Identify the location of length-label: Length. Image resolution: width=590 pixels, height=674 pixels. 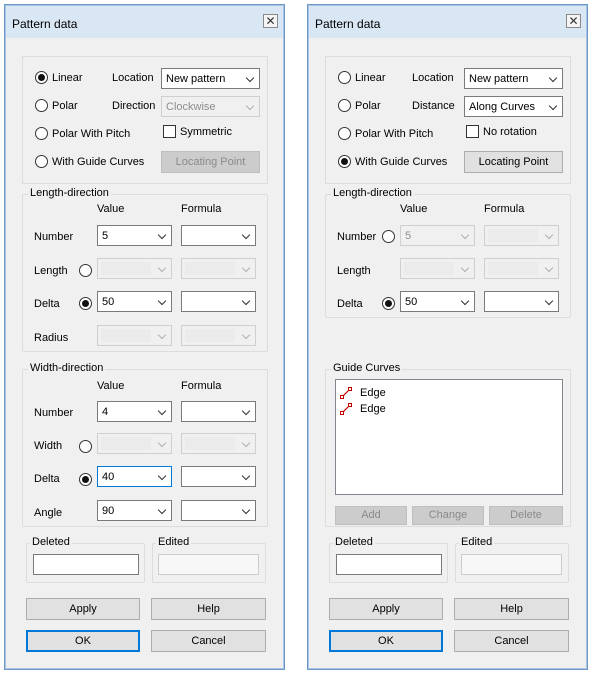
(354, 271).